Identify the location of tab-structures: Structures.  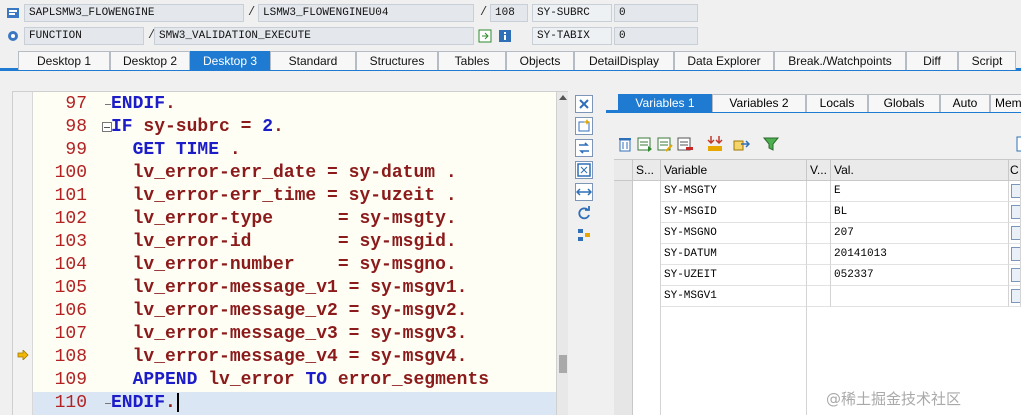
(397, 60).